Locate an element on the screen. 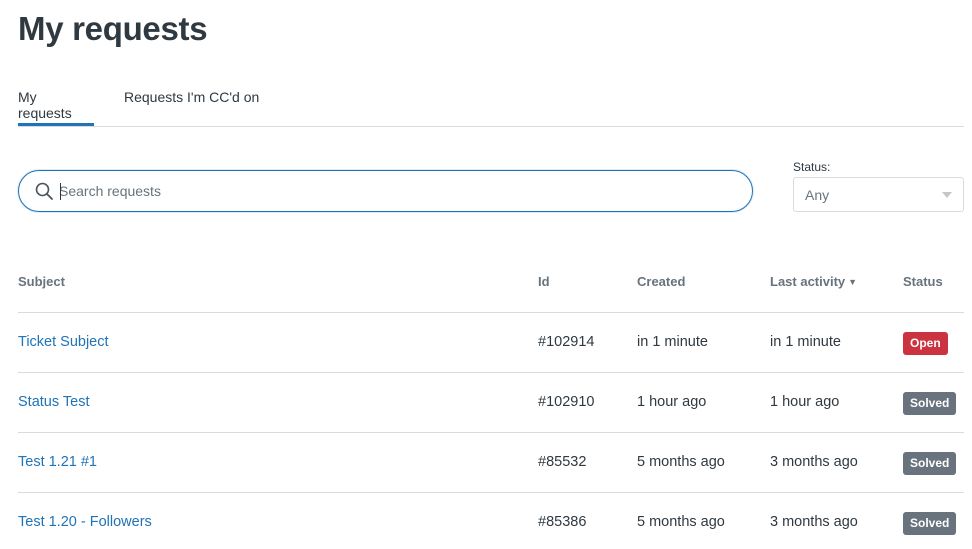  column-header-last-activity: Last activity ▼ is located at coordinates (813, 281).